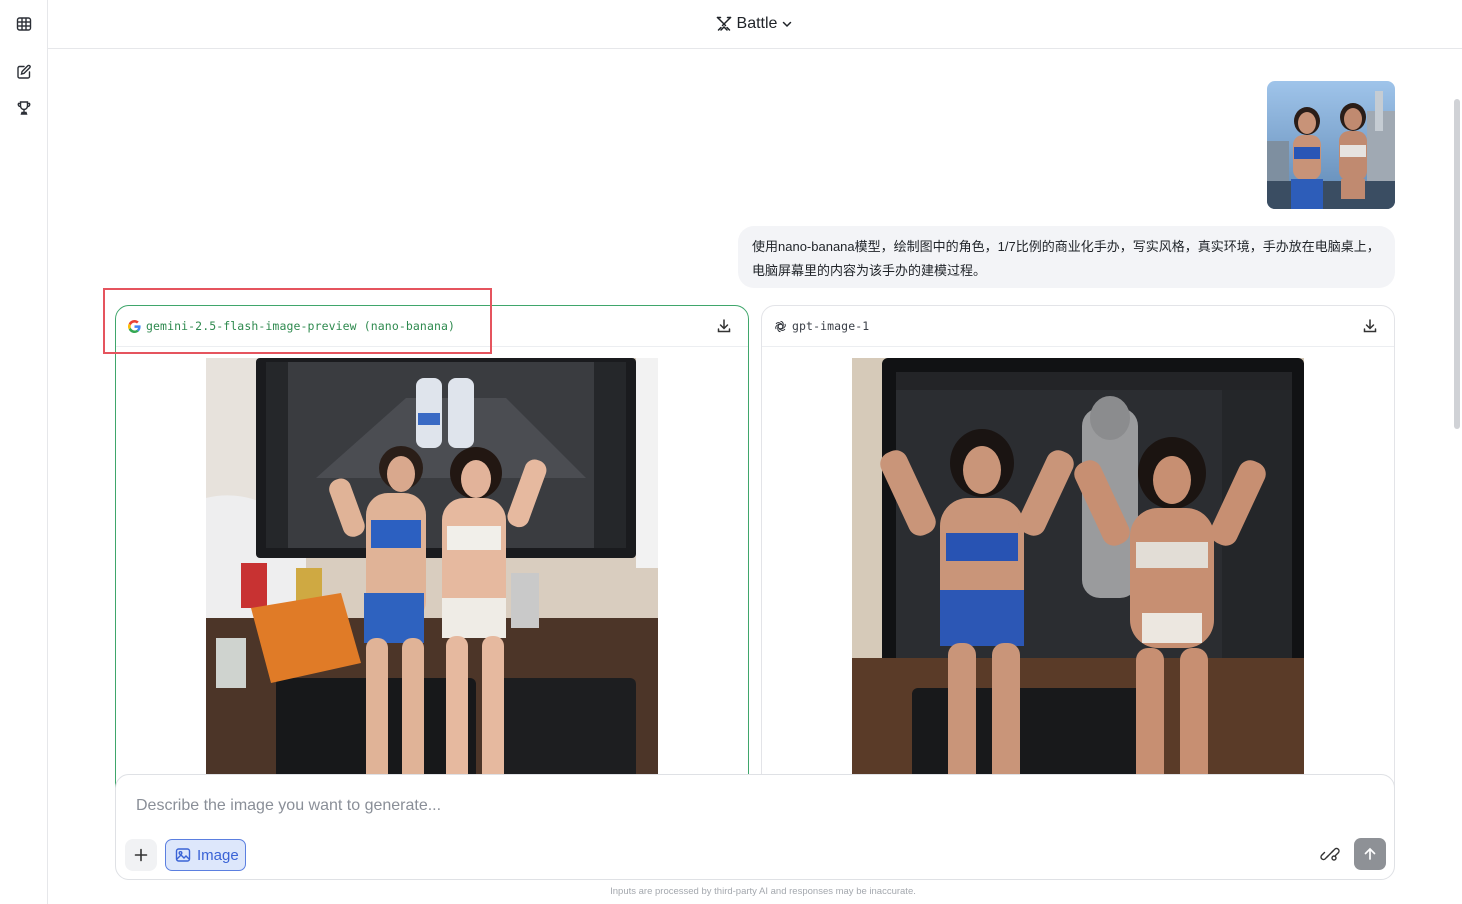 This screenshot has width=1462, height=904. What do you see at coordinates (24, 24) in the screenshot?
I see `leaderboard-table-icon` at bounding box center [24, 24].